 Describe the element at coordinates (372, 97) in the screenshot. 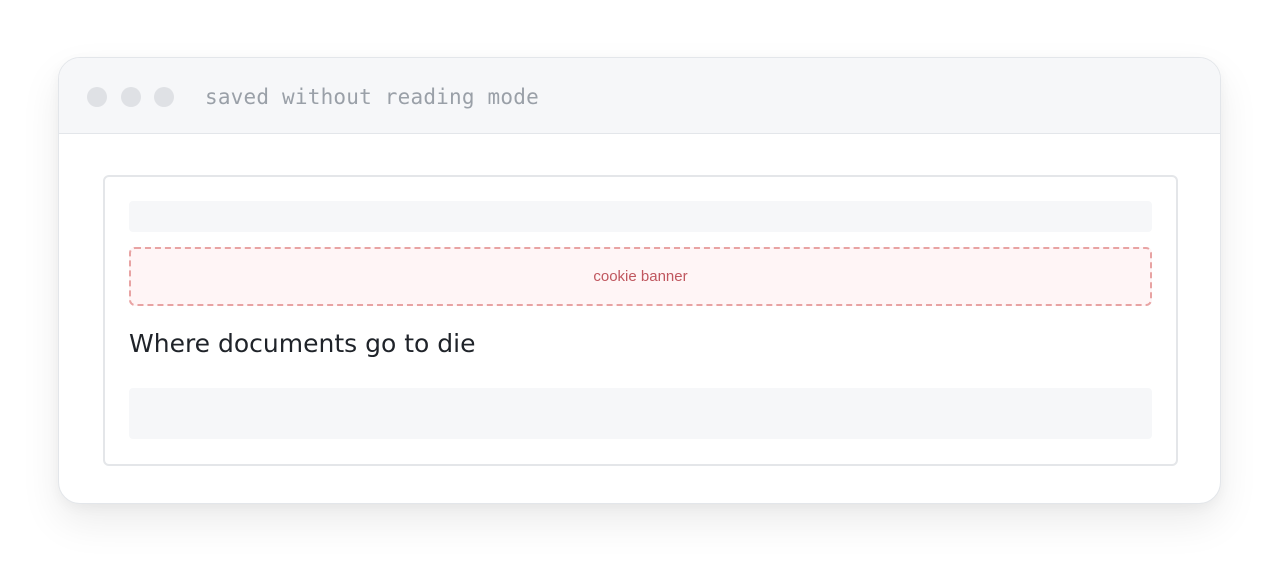

I see `window-title: saved without reading mode` at that location.